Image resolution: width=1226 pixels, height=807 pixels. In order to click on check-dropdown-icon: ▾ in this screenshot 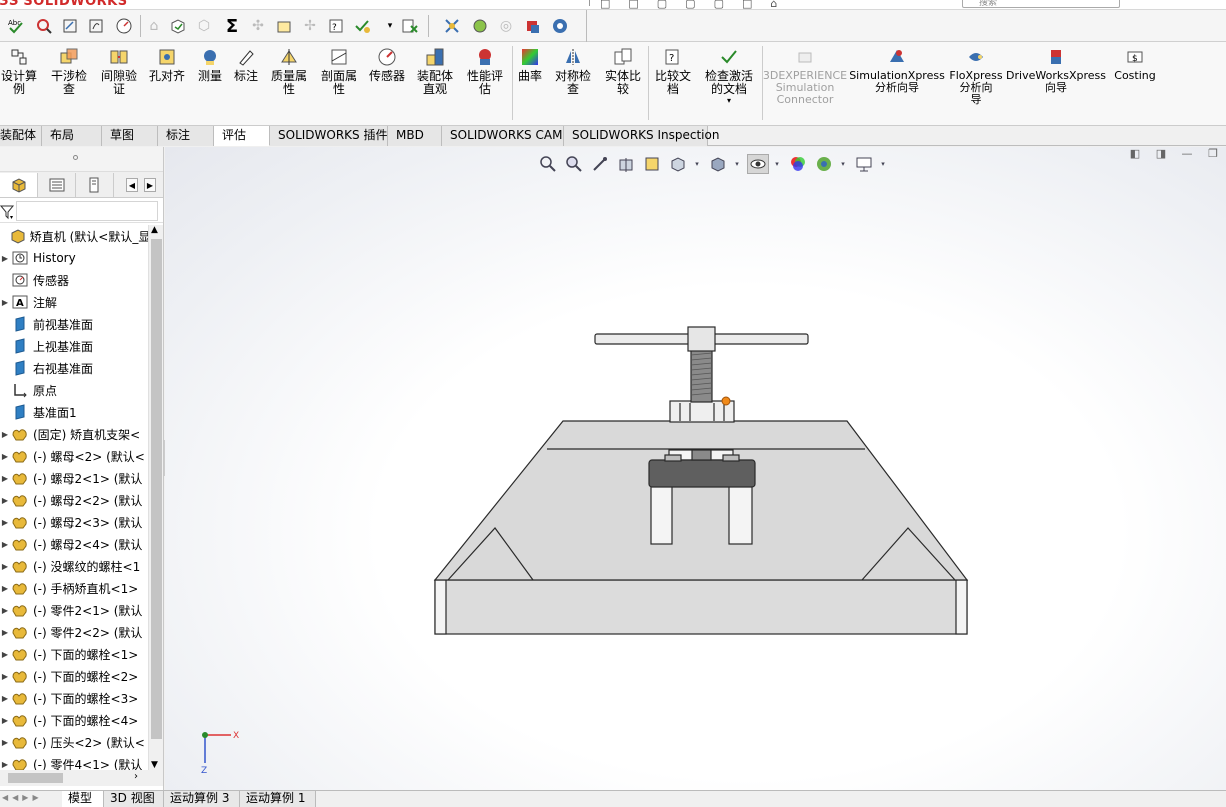, I will do `click(729, 101)`.